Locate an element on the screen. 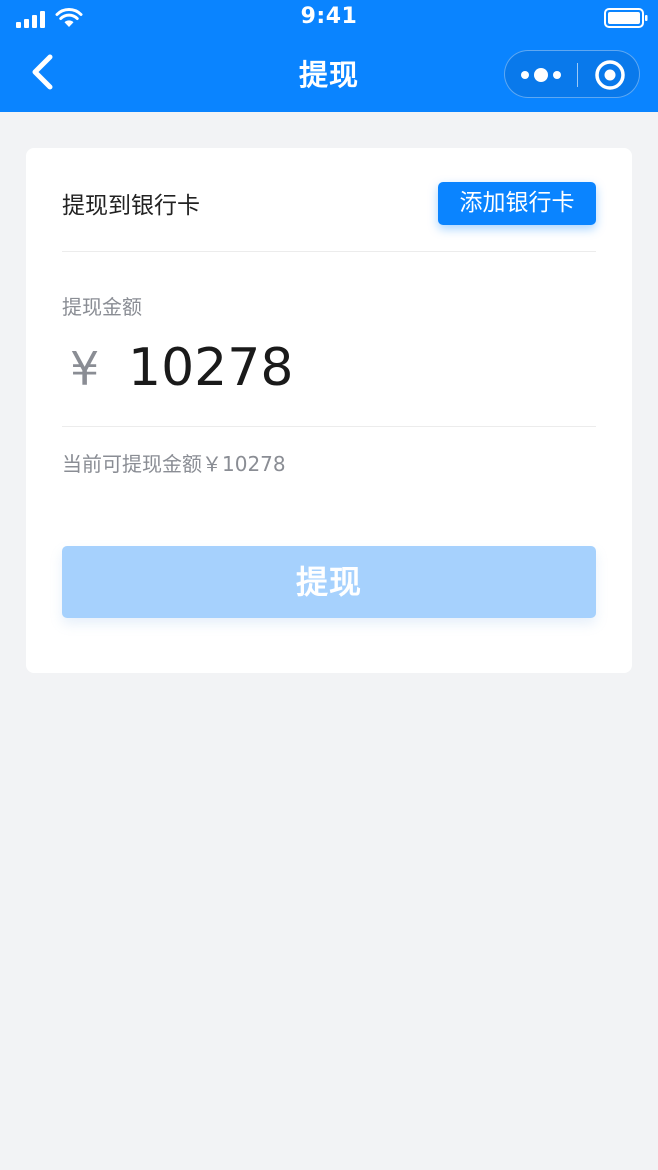  battery-icon is located at coordinates (626, 18).